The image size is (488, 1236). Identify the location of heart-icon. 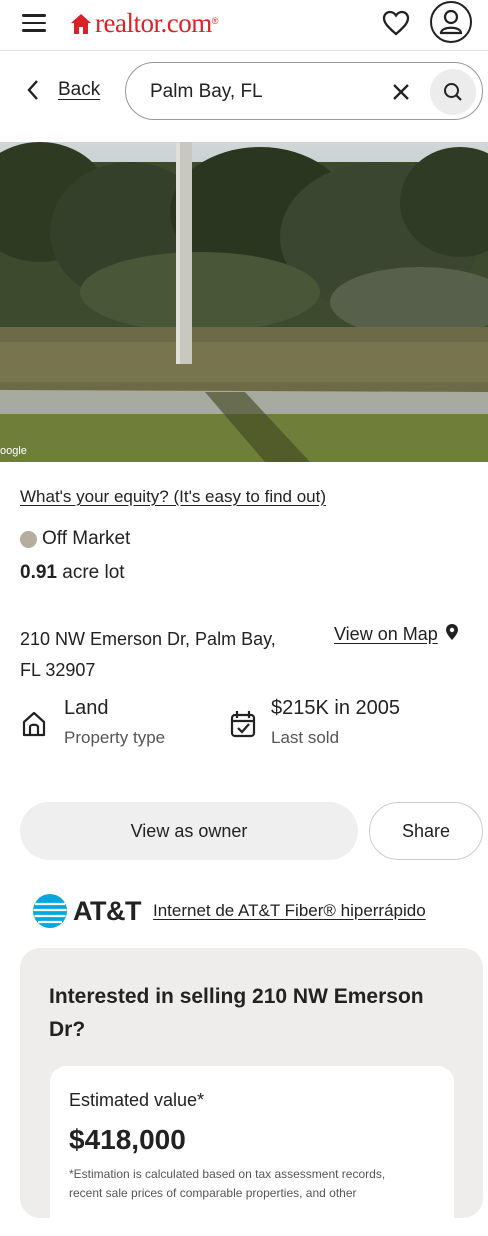
(396, 23).